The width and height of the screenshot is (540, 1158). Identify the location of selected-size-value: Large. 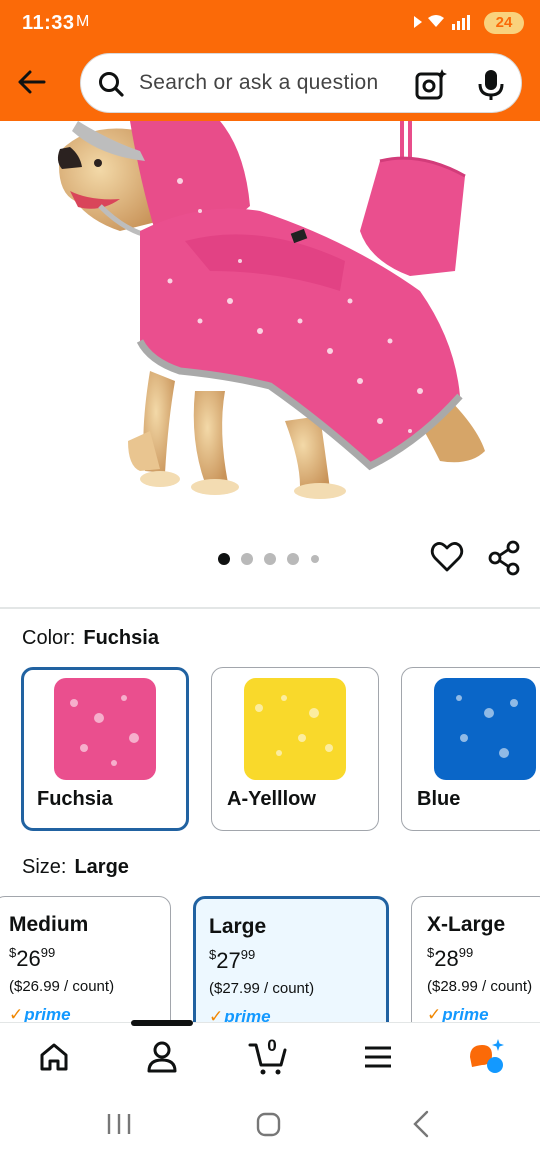
(101, 867).